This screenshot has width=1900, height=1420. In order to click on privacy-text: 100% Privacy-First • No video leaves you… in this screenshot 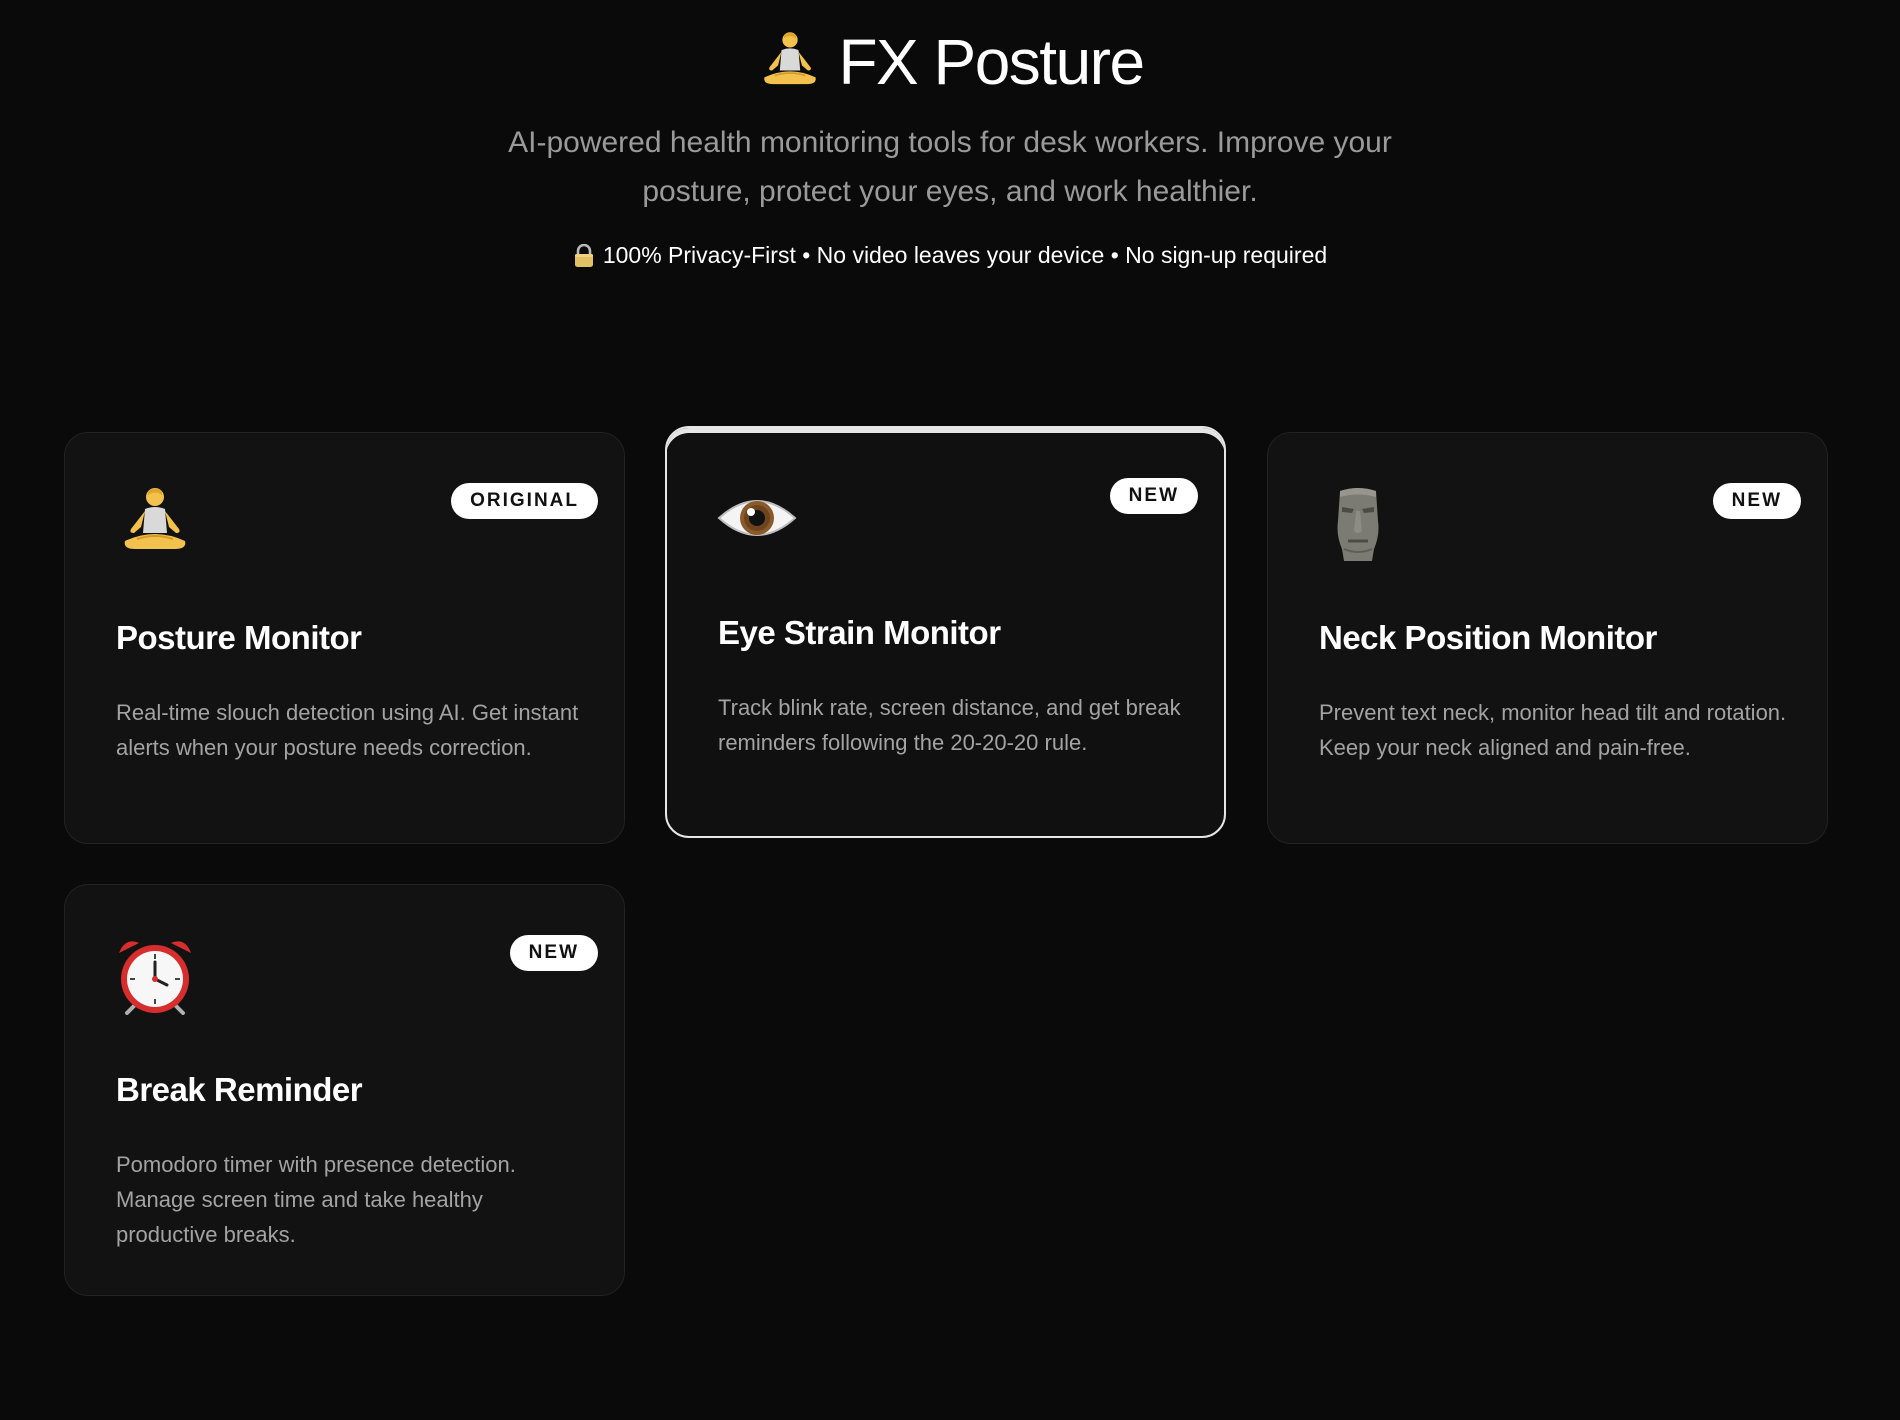, I will do `click(965, 255)`.